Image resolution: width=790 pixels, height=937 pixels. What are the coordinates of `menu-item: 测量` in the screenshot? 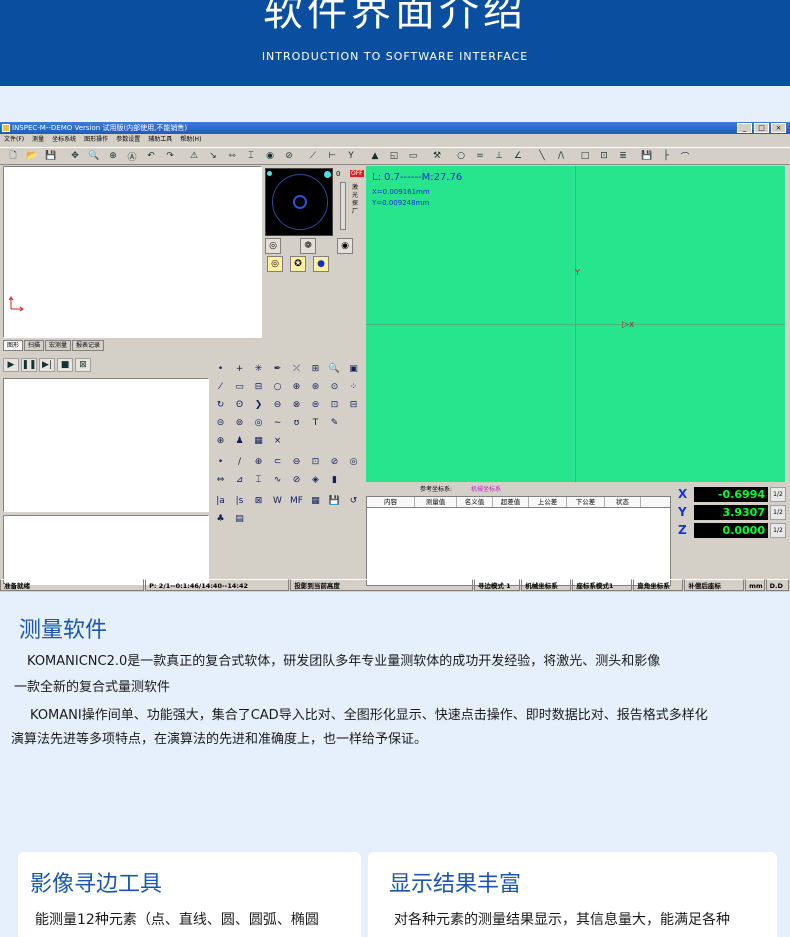 It's located at (38, 140).